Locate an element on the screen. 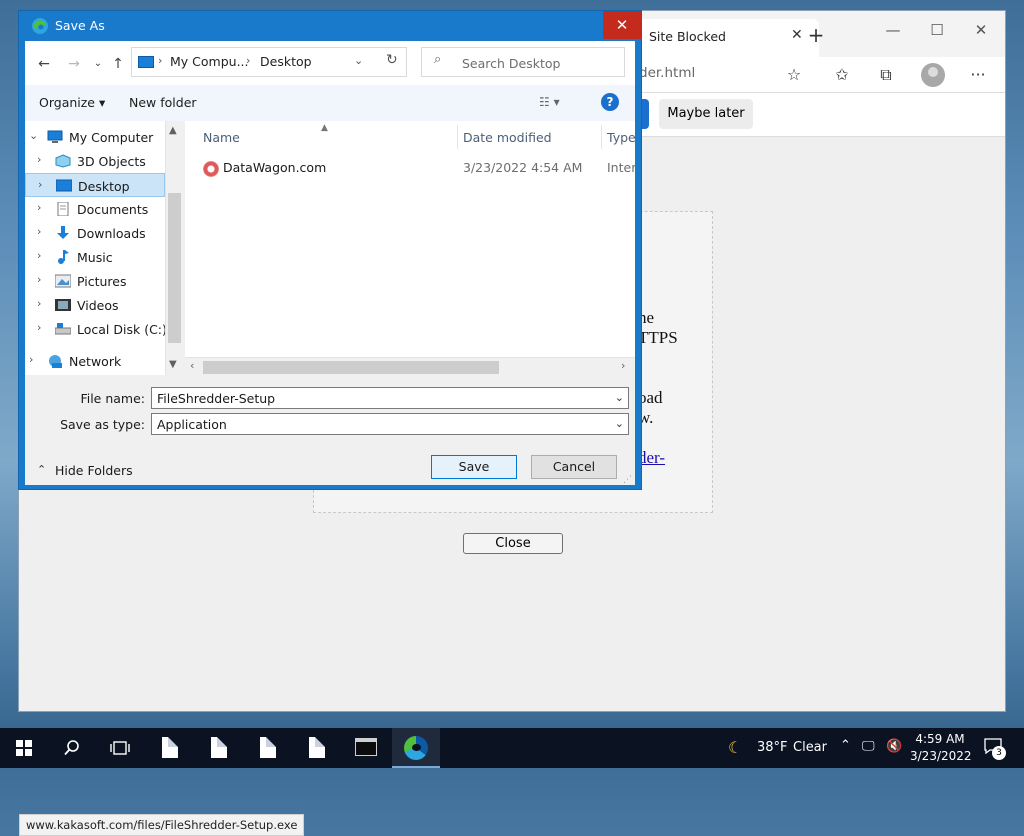 The image size is (1024, 836). tree-item-music: › Music is located at coordinates (95, 257).